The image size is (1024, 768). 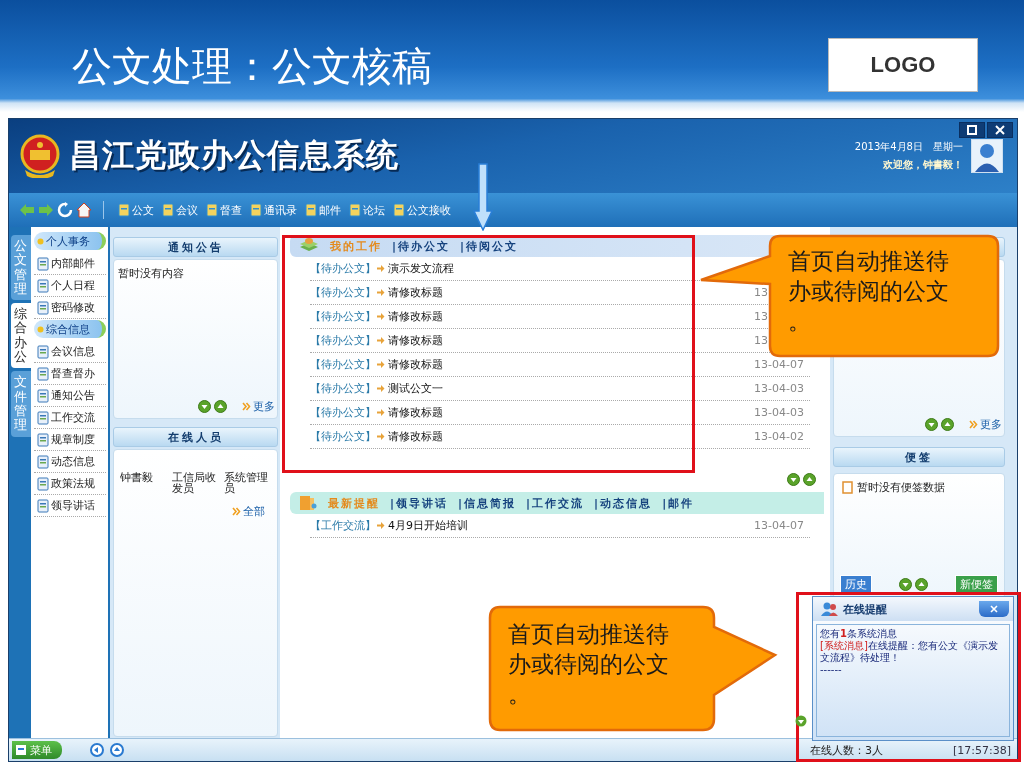 I want to click on user-name: 系统管理员, so click(x=246, y=483).